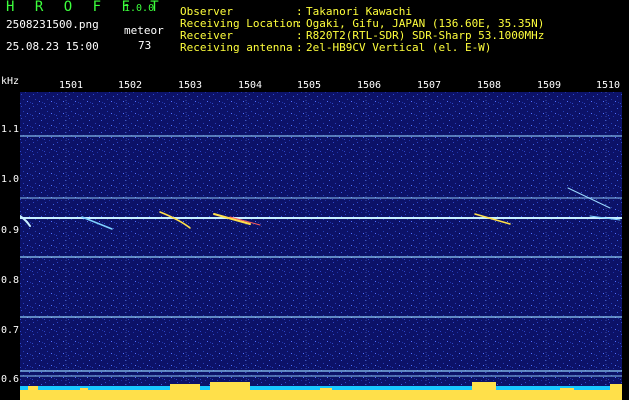 The height and width of the screenshot is (400, 629). Describe the element at coordinates (130, 85) in the screenshot. I see `time-tick-1502: 1502` at that location.